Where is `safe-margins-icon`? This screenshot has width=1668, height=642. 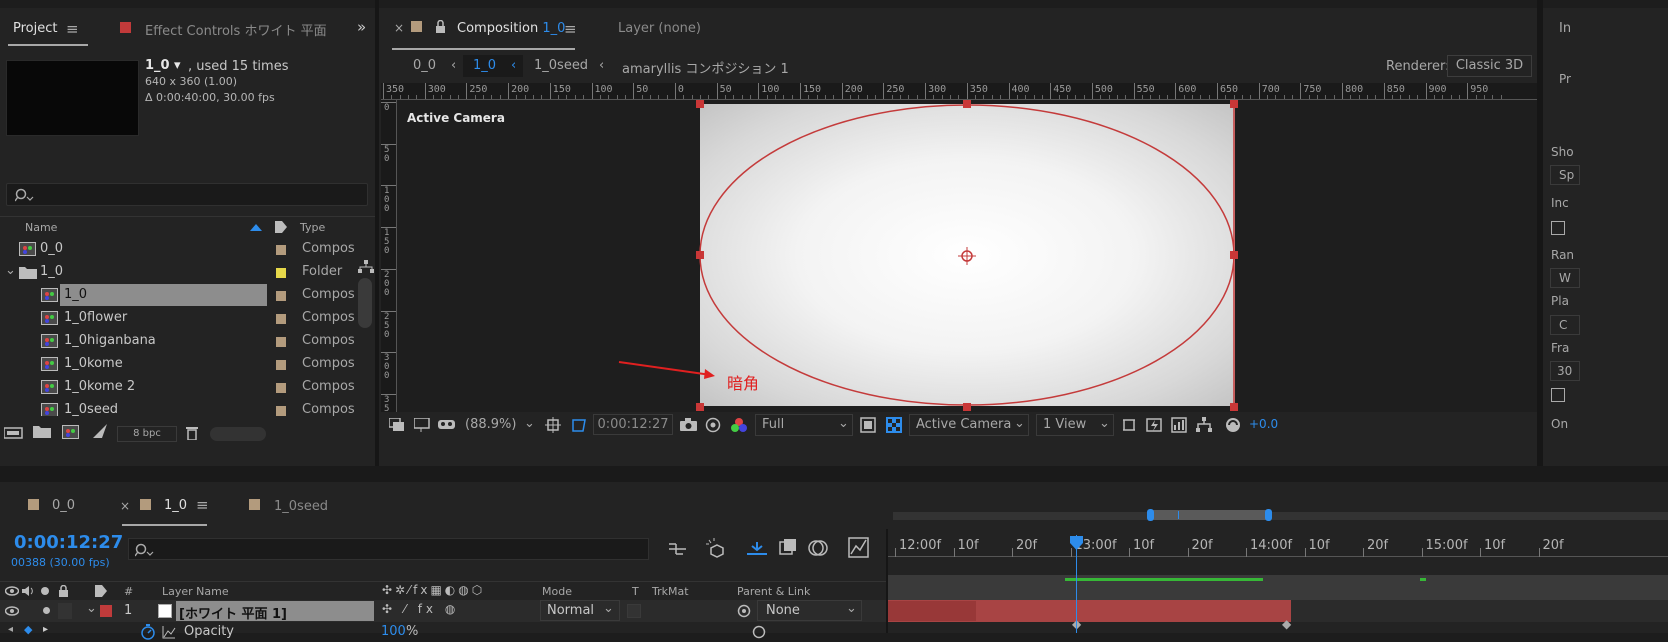
safe-margins-icon is located at coordinates (553, 425).